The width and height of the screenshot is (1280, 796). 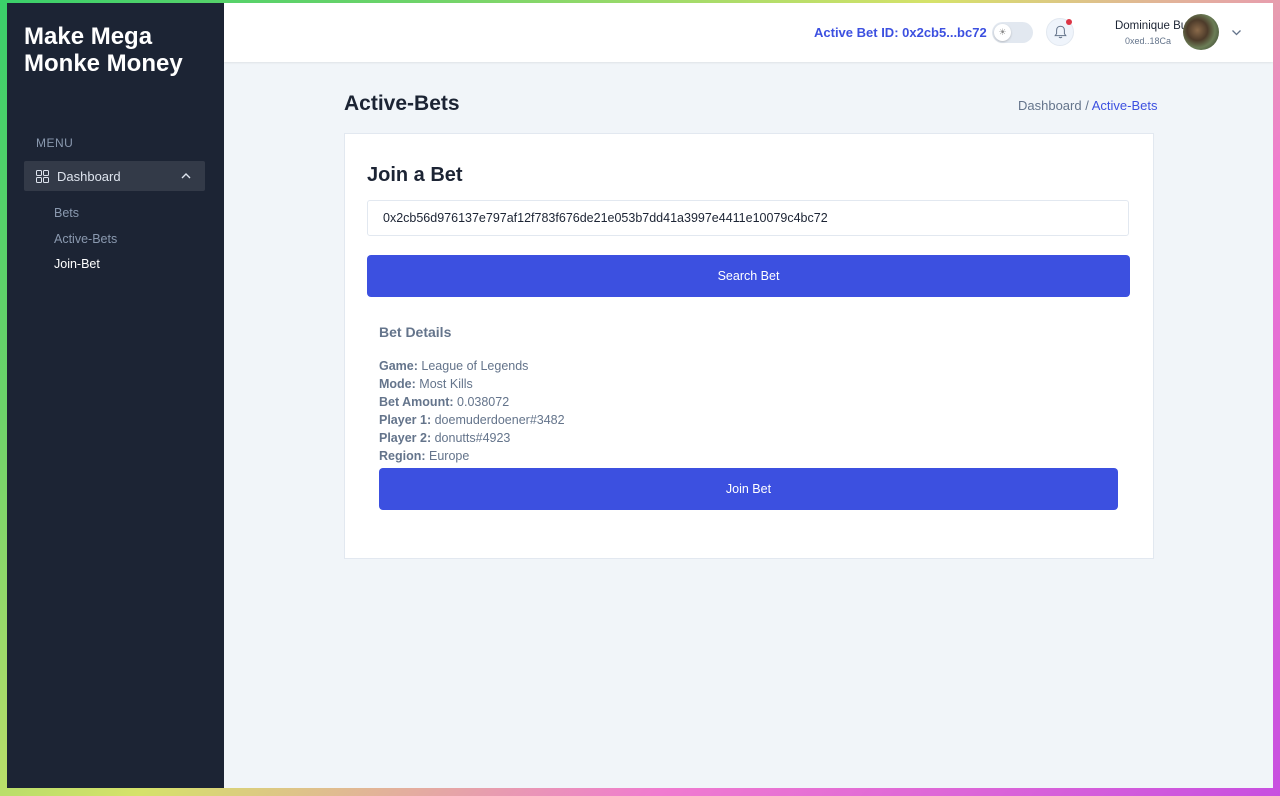 I want to click on detail-label: Game:, so click(x=398, y=366).